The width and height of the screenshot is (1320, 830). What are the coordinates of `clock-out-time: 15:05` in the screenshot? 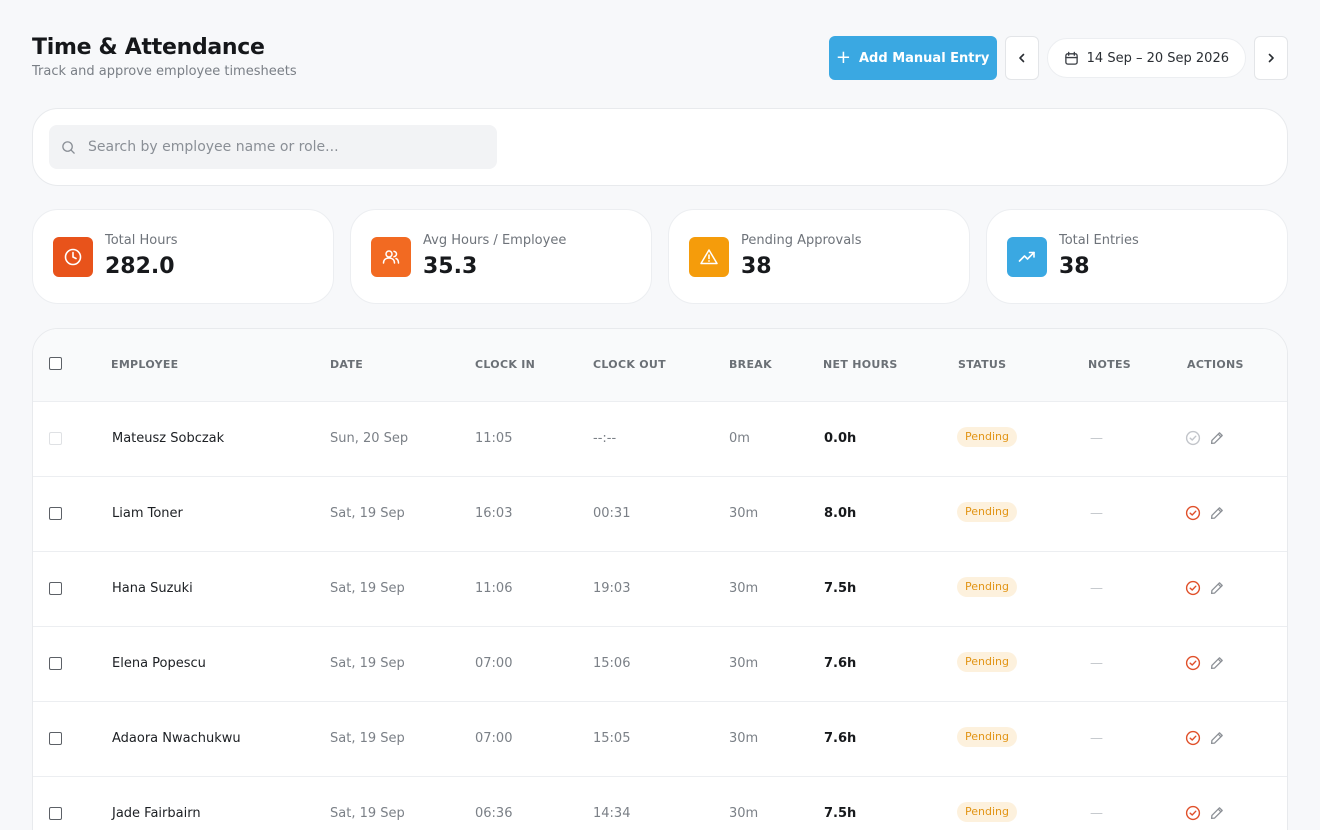 It's located at (612, 738).